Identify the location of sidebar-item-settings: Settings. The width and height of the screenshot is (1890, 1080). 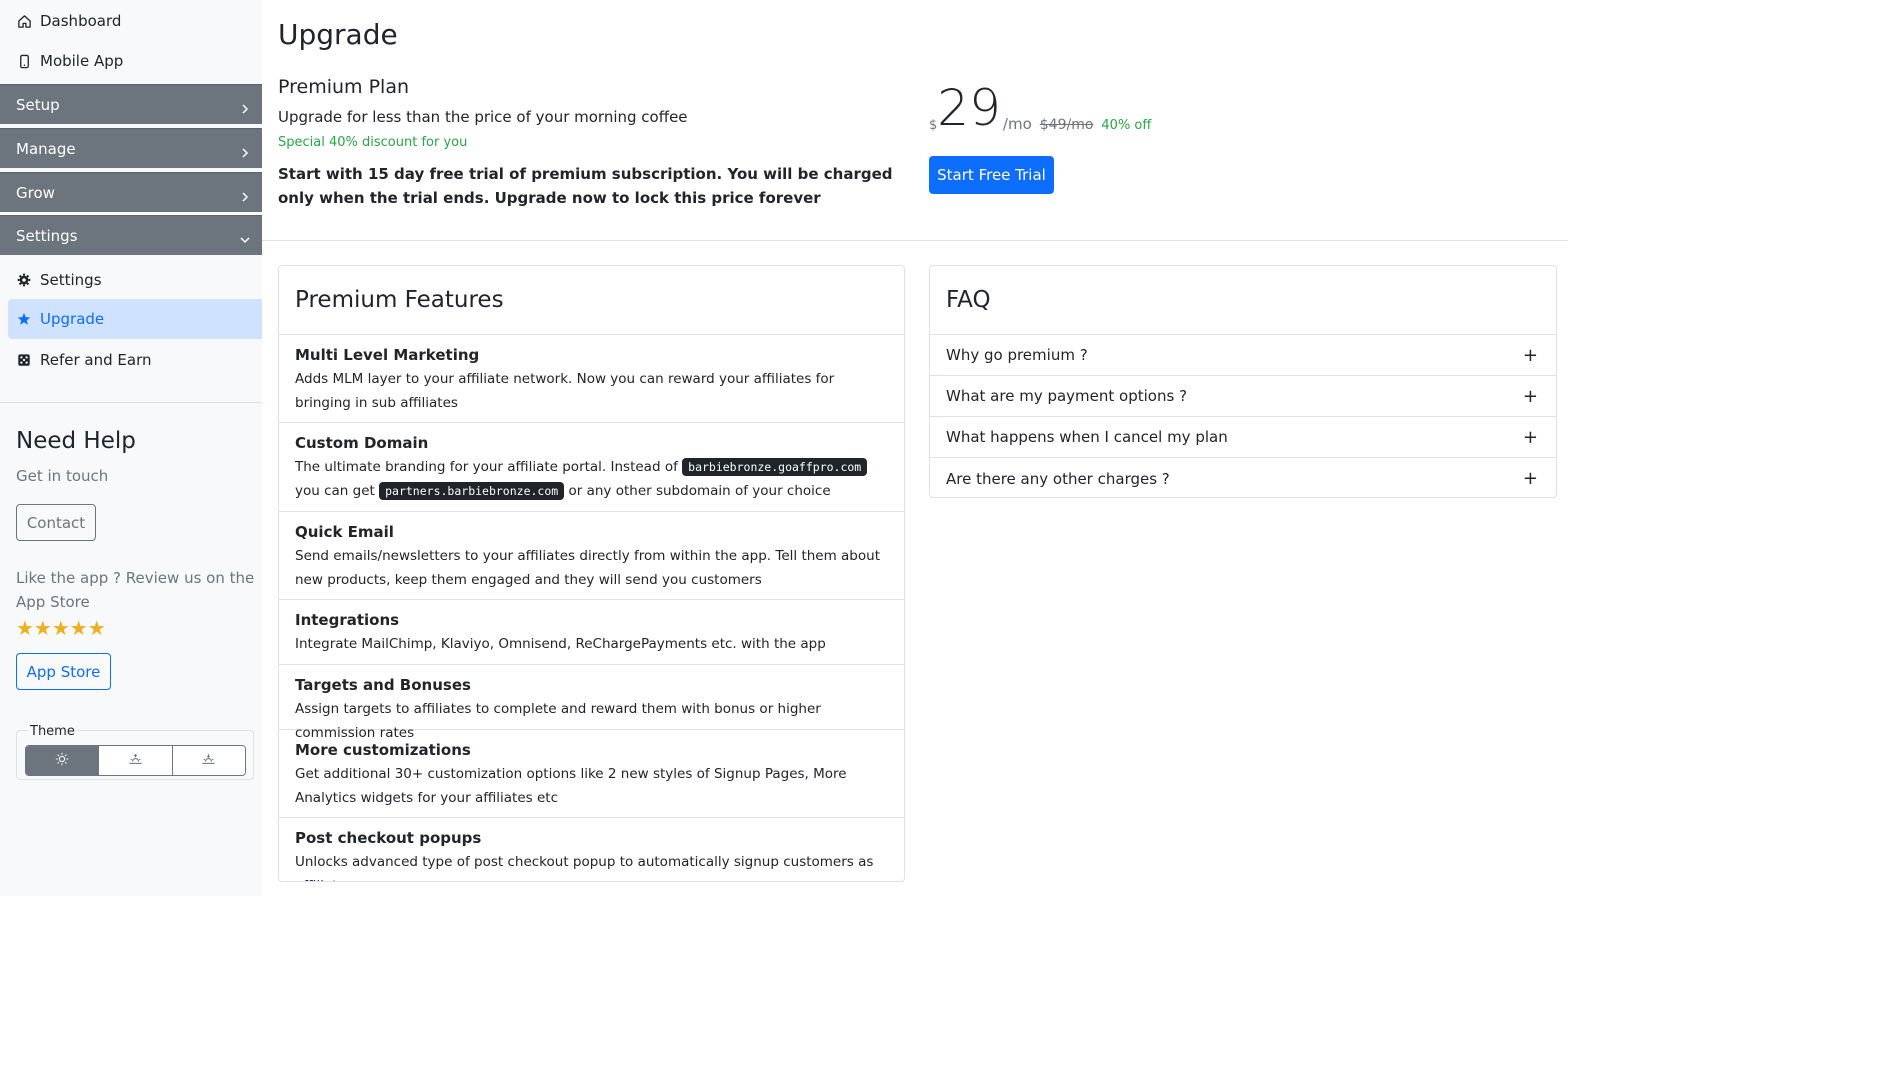
(131, 280).